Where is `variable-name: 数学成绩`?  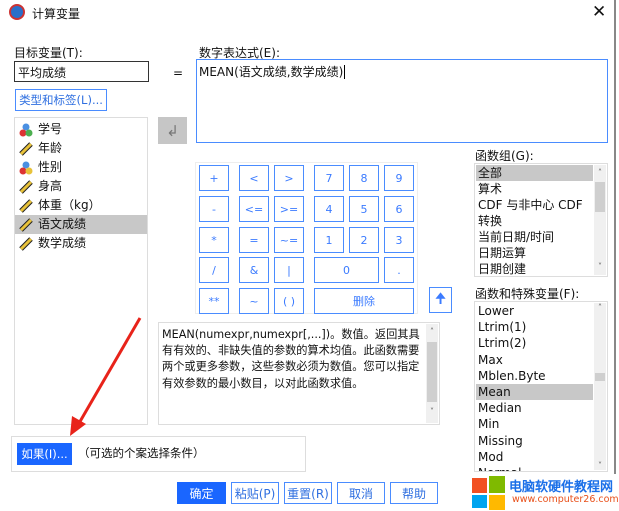 variable-name: 数学成绩 is located at coordinates (62, 243).